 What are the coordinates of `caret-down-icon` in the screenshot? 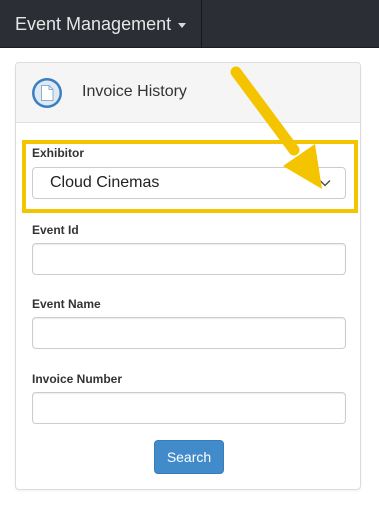 It's located at (182, 25).